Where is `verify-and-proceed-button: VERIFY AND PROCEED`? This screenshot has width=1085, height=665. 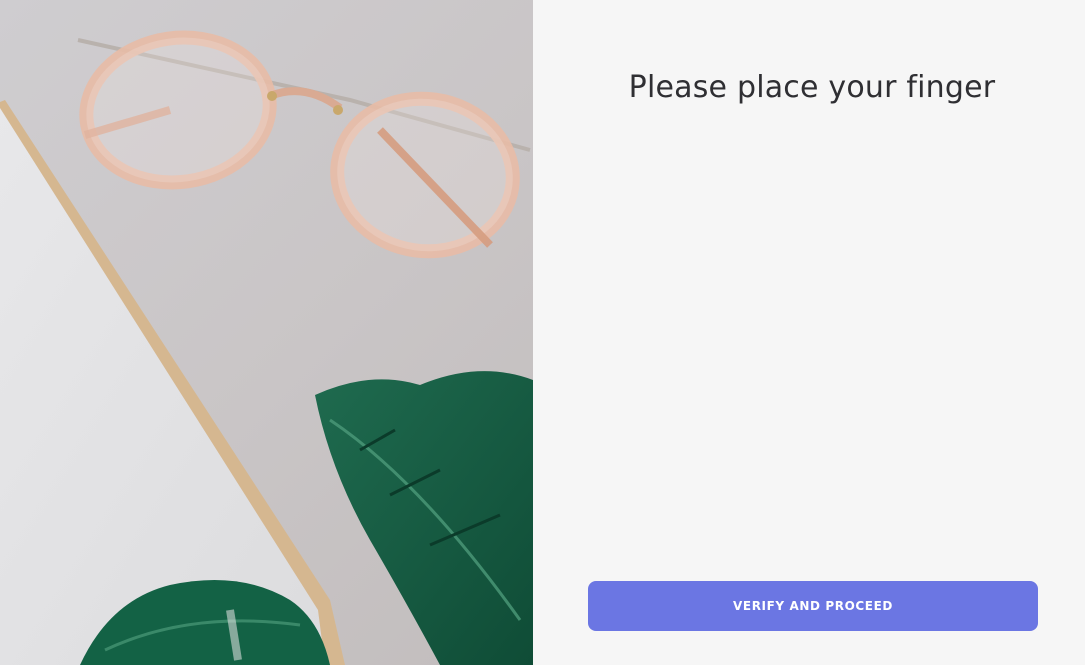
verify-and-proceed-button: VERIFY AND PROCEED is located at coordinates (813, 606).